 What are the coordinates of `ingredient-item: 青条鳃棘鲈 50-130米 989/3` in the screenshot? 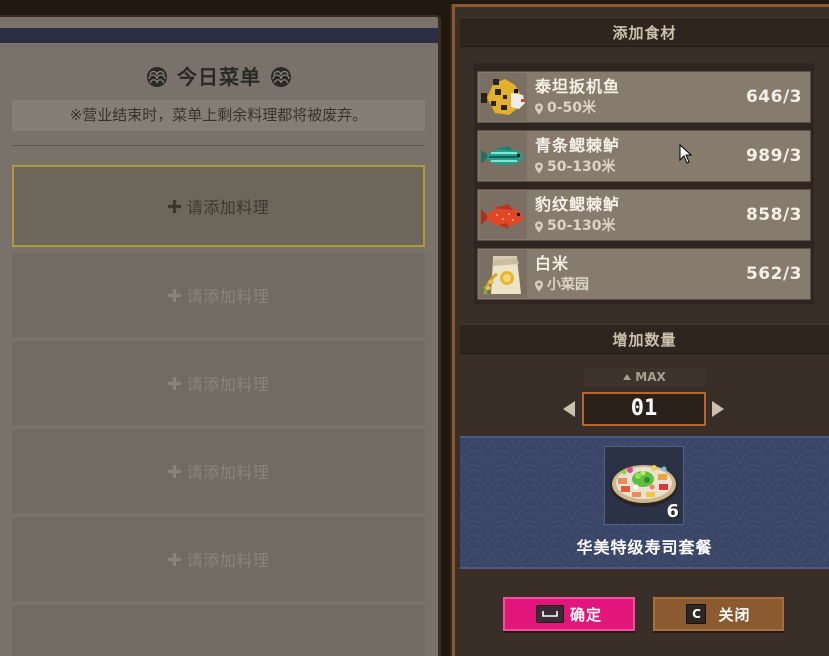 It's located at (644, 156).